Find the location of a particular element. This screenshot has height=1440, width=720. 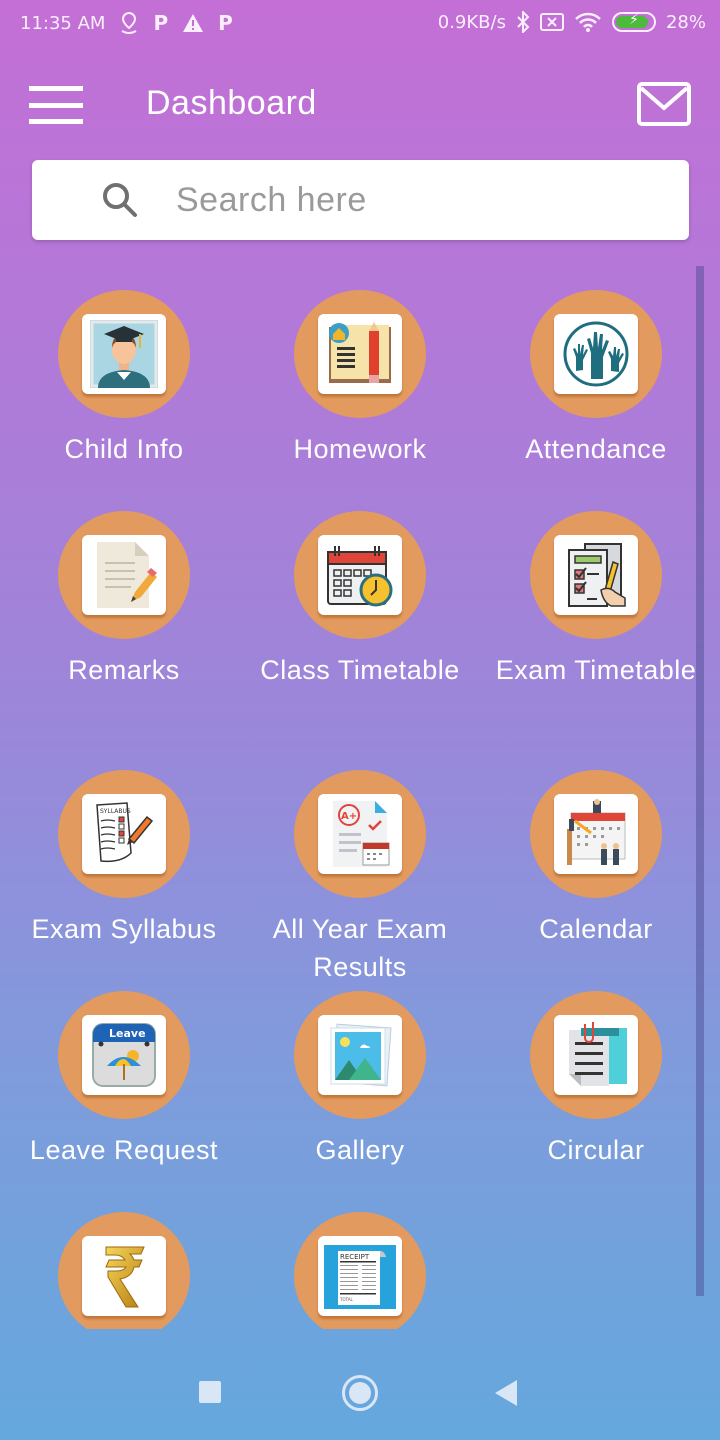

status-time: 11:35 AM is located at coordinates (63, 23).